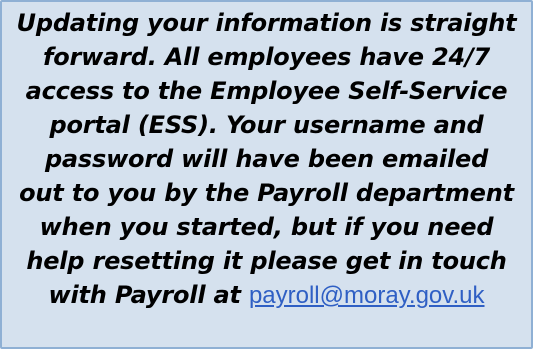 The width and height of the screenshot is (533, 349). Describe the element at coordinates (266, 91) in the screenshot. I see `callout-text-line-3: access to the Employee Self-Service` at that location.